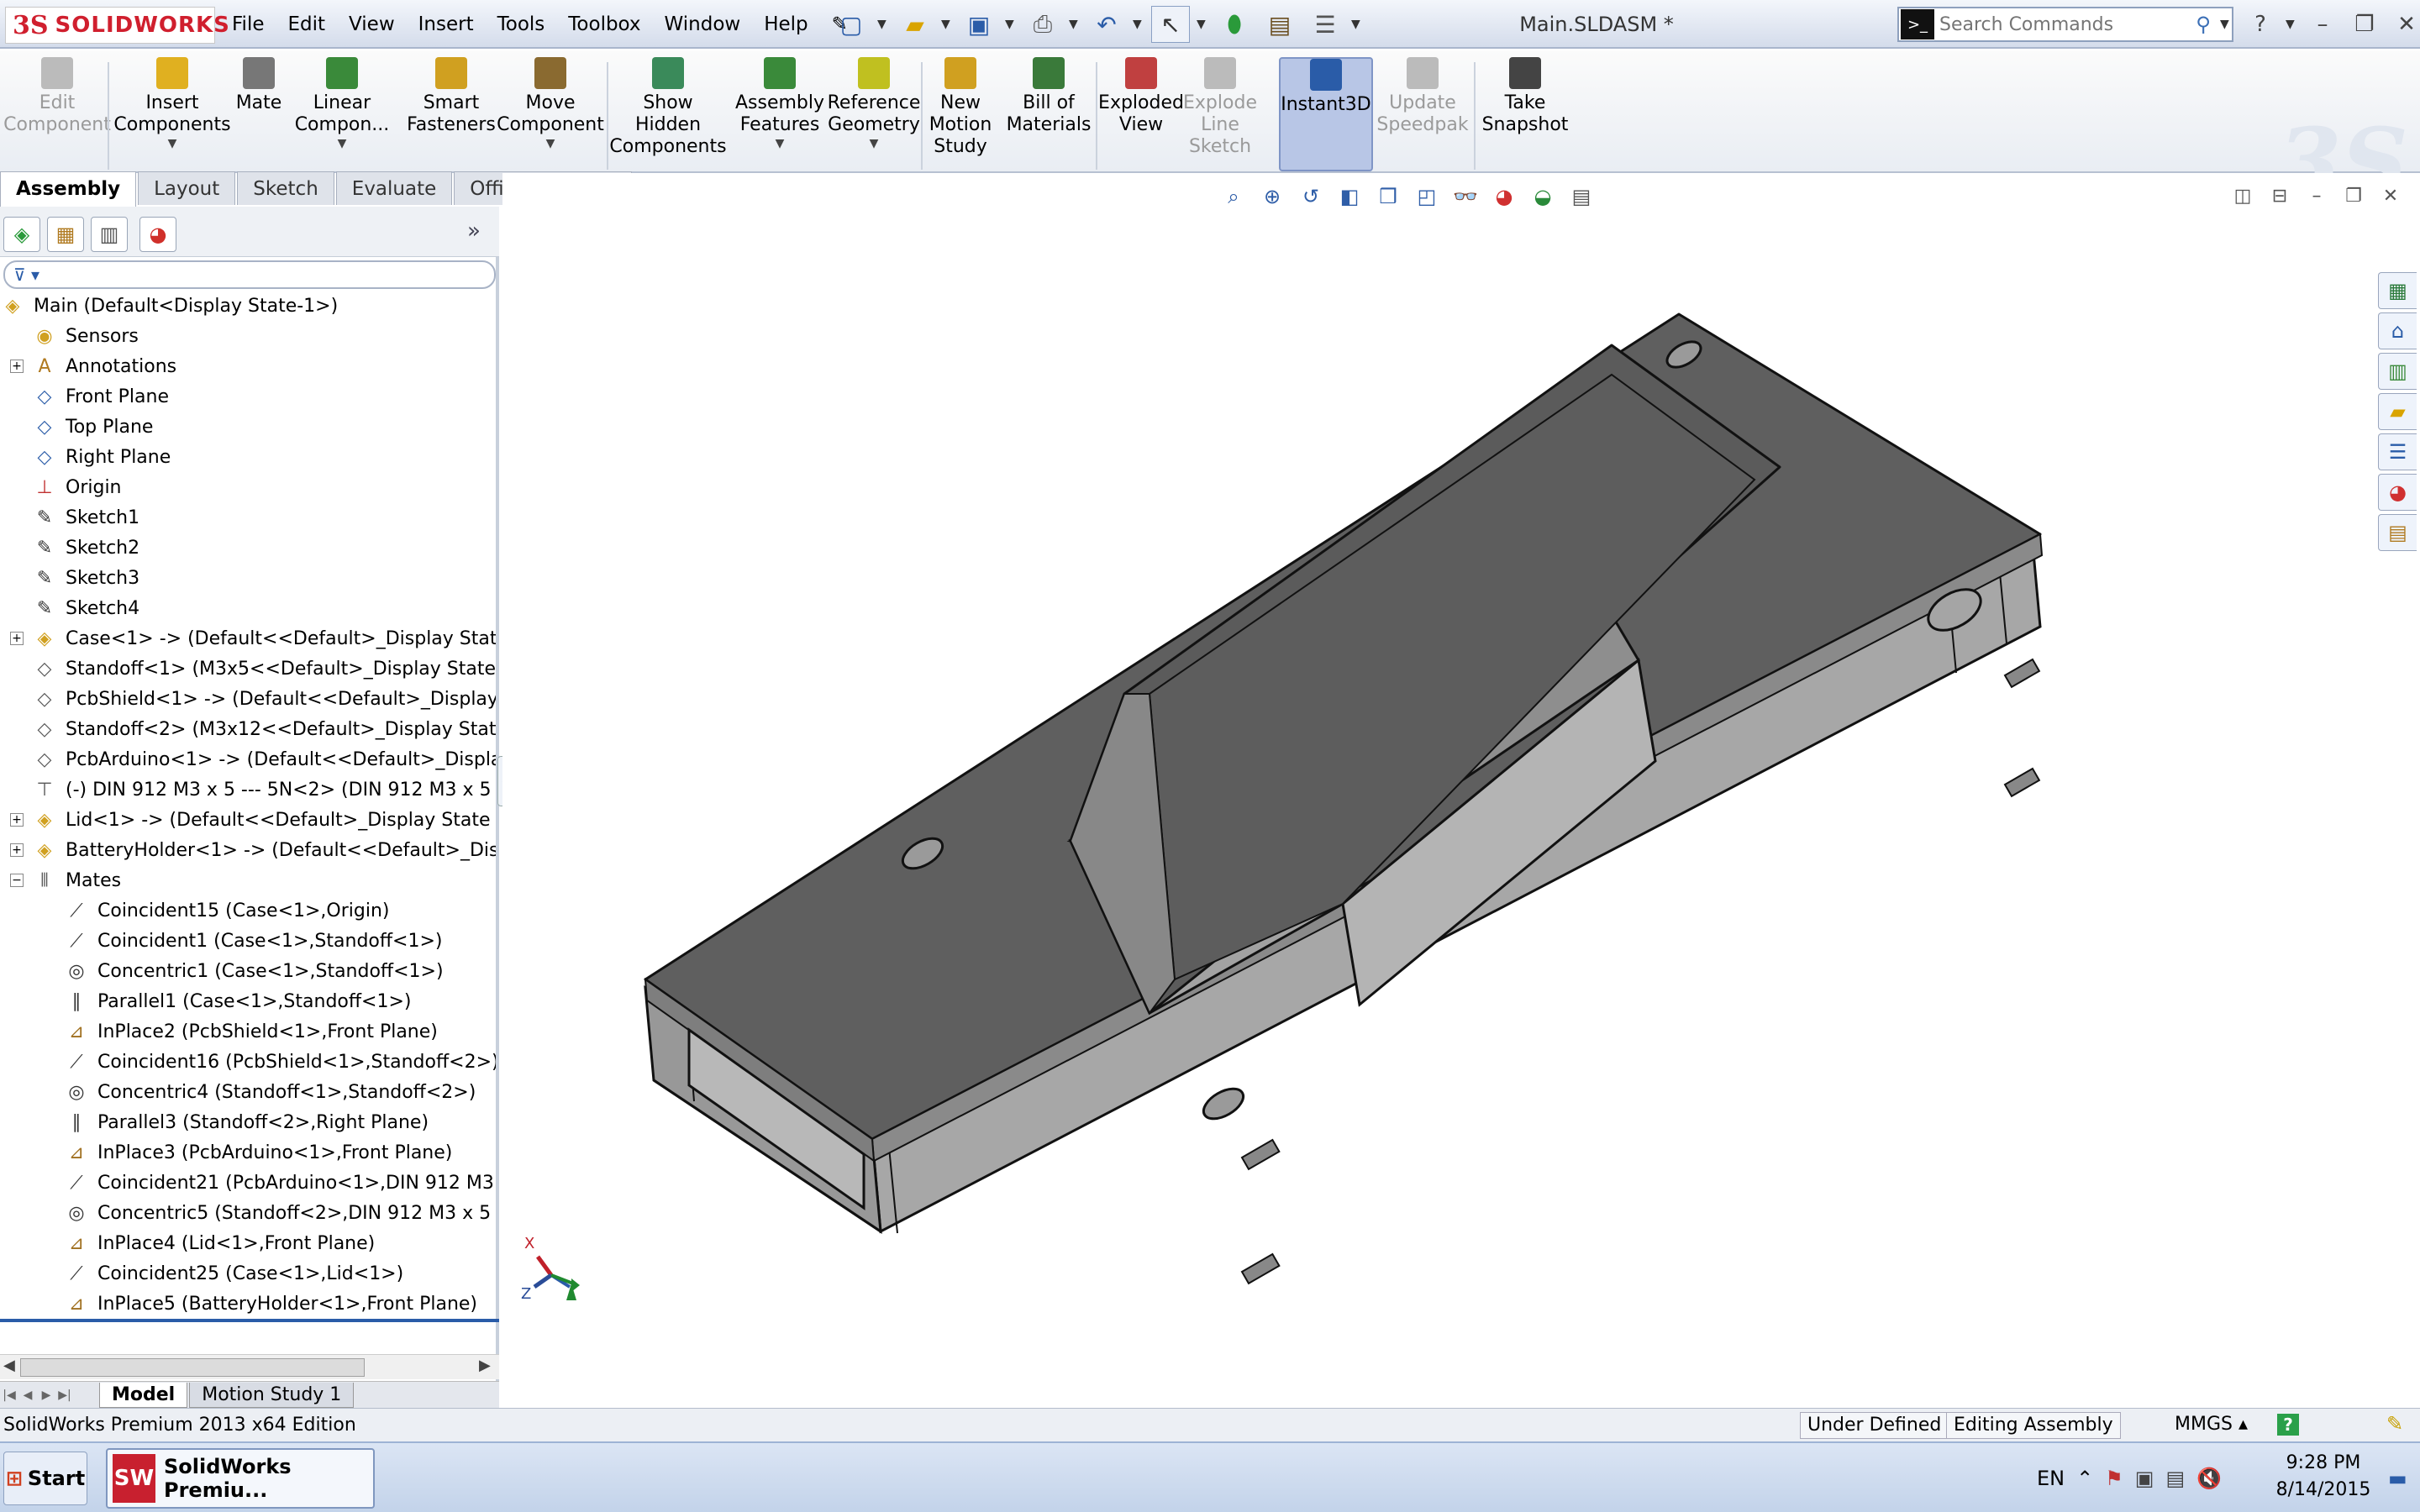  Describe the element at coordinates (248, 24) in the screenshot. I see `menu-file: File` at that location.